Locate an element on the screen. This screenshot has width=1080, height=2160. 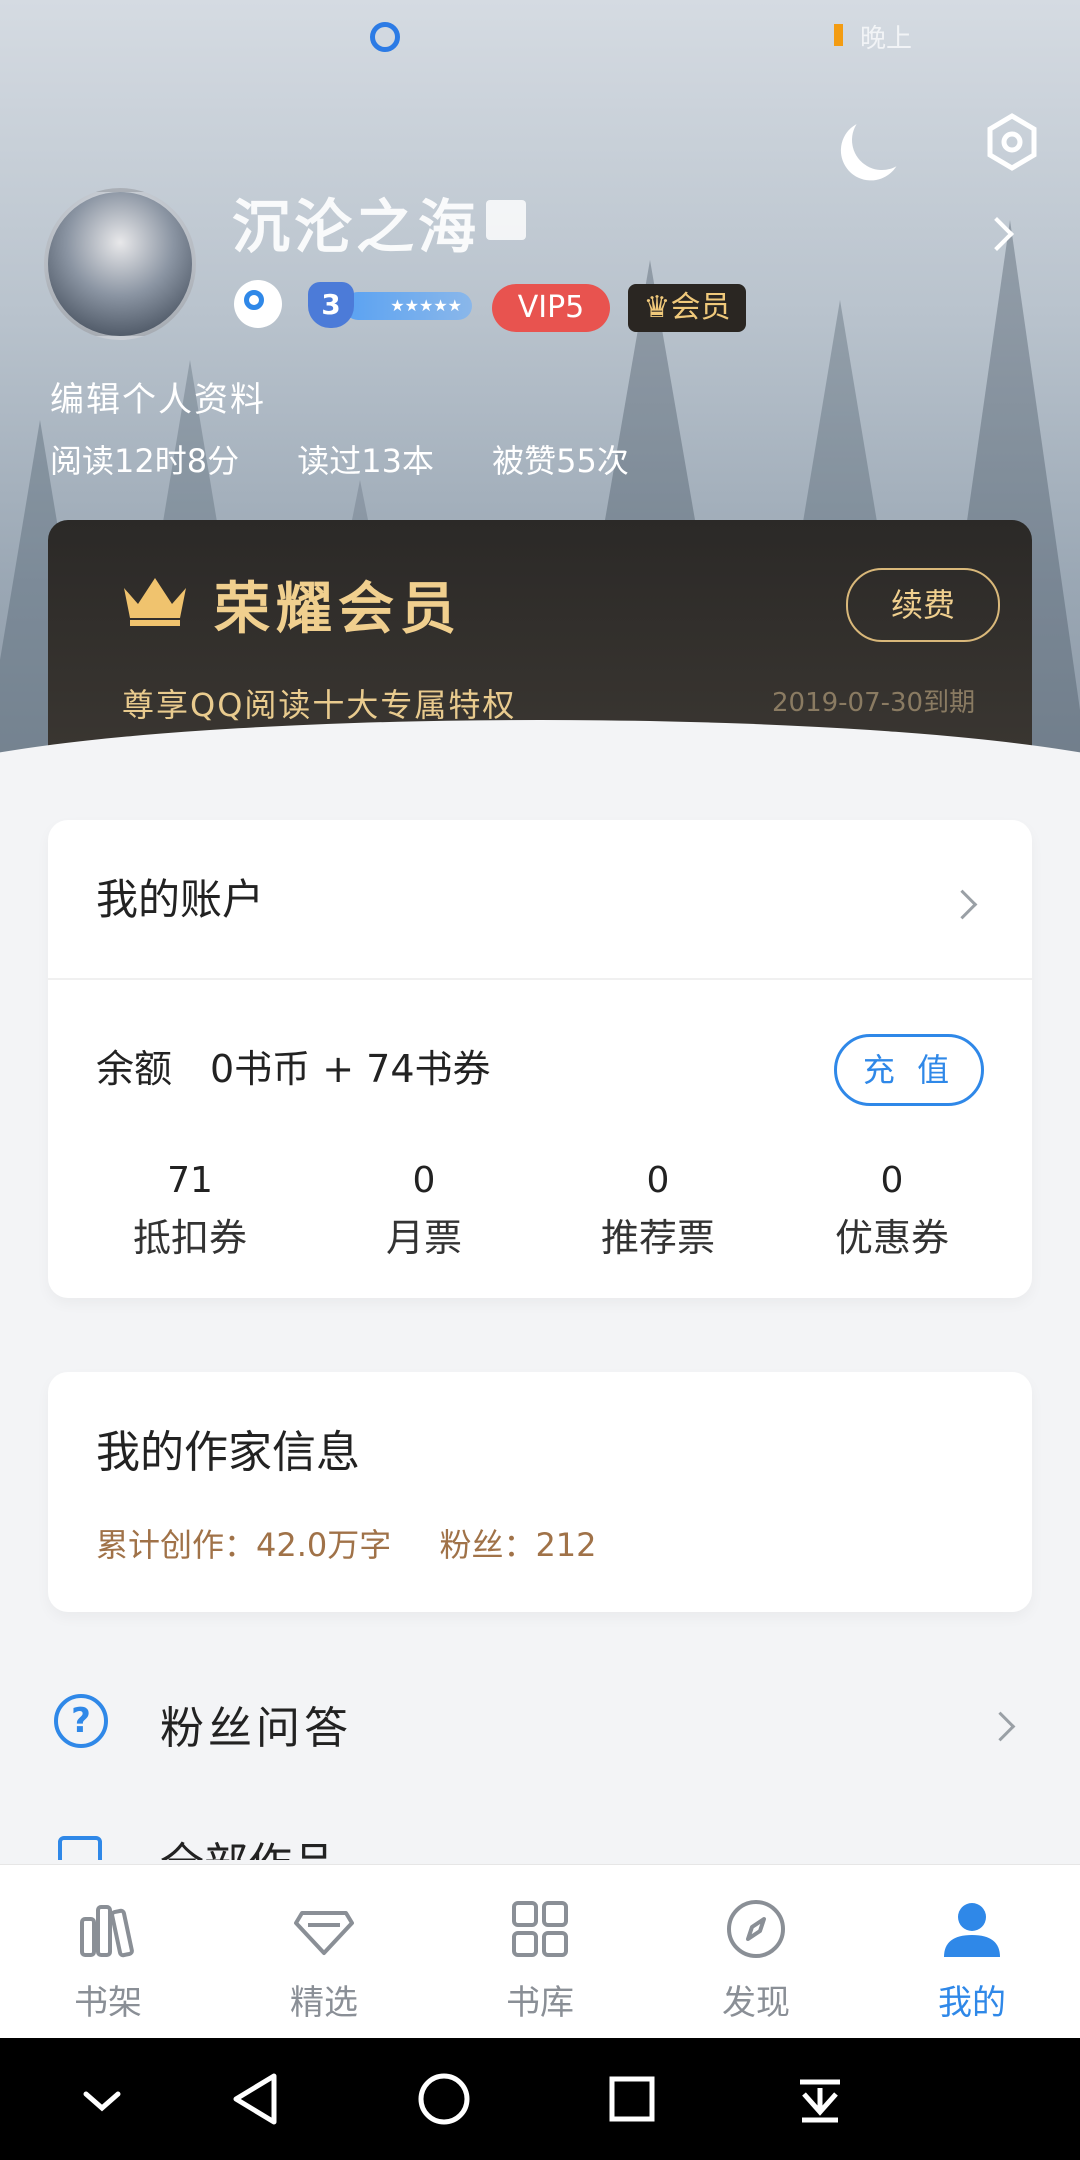
recents-icon is located at coordinates (632, 2099).